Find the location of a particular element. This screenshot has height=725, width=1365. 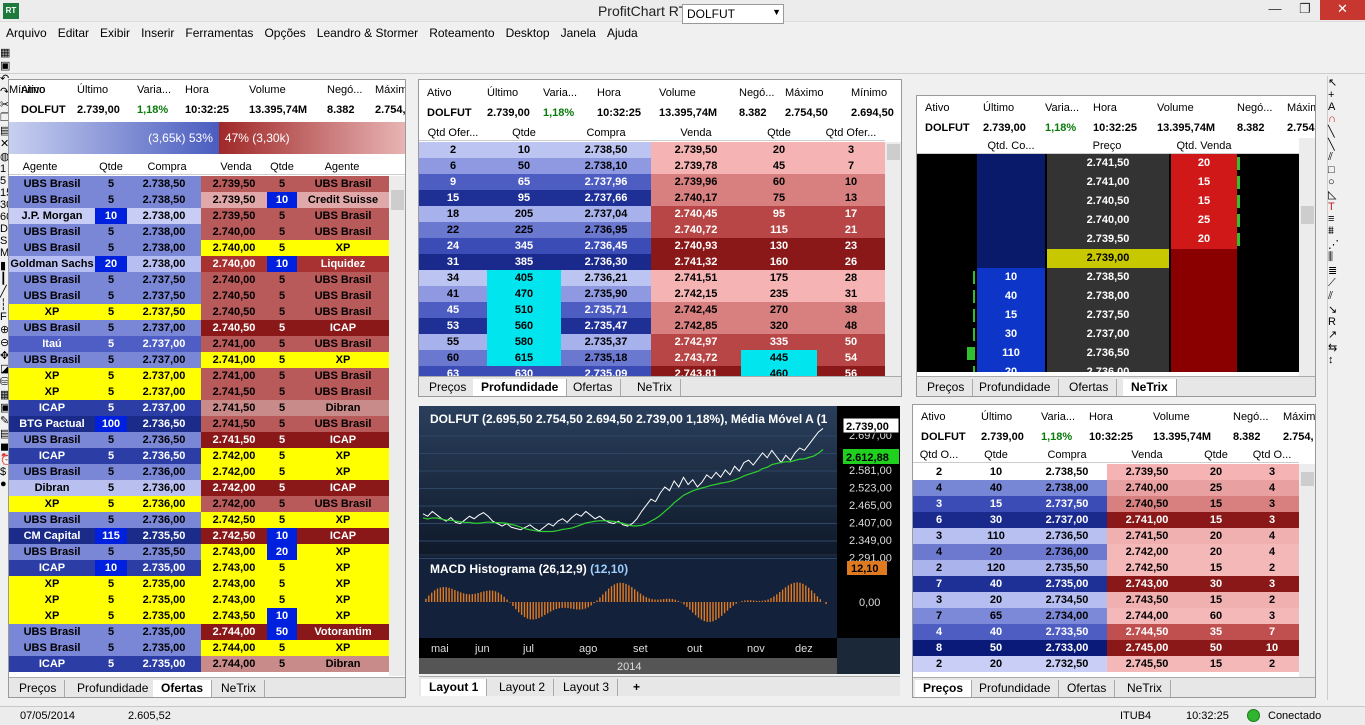

offers-scrollbar is located at coordinates (397, 426).